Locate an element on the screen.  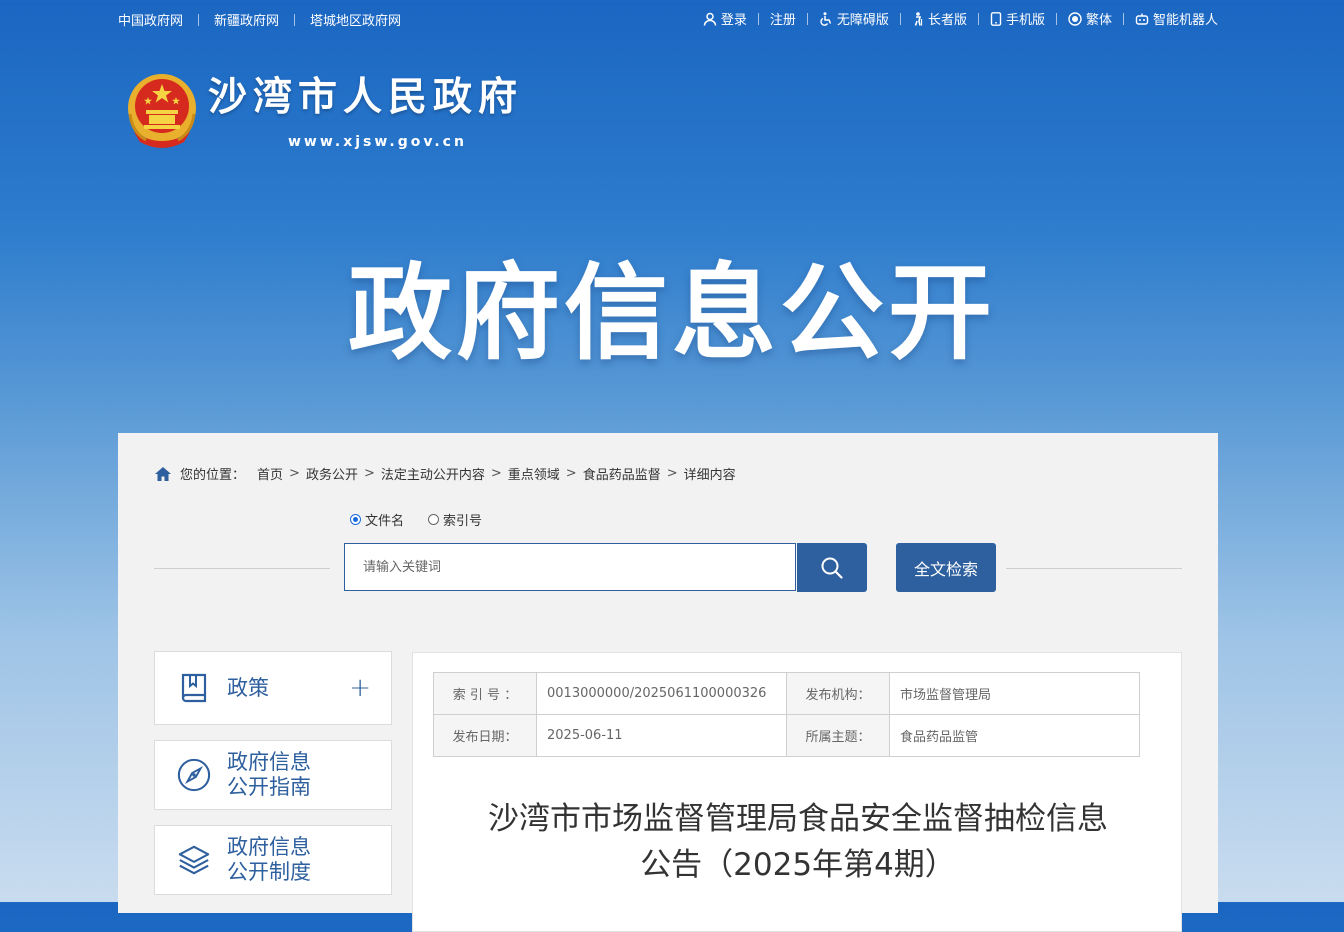
search-icon is located at coordinates (832, 568).